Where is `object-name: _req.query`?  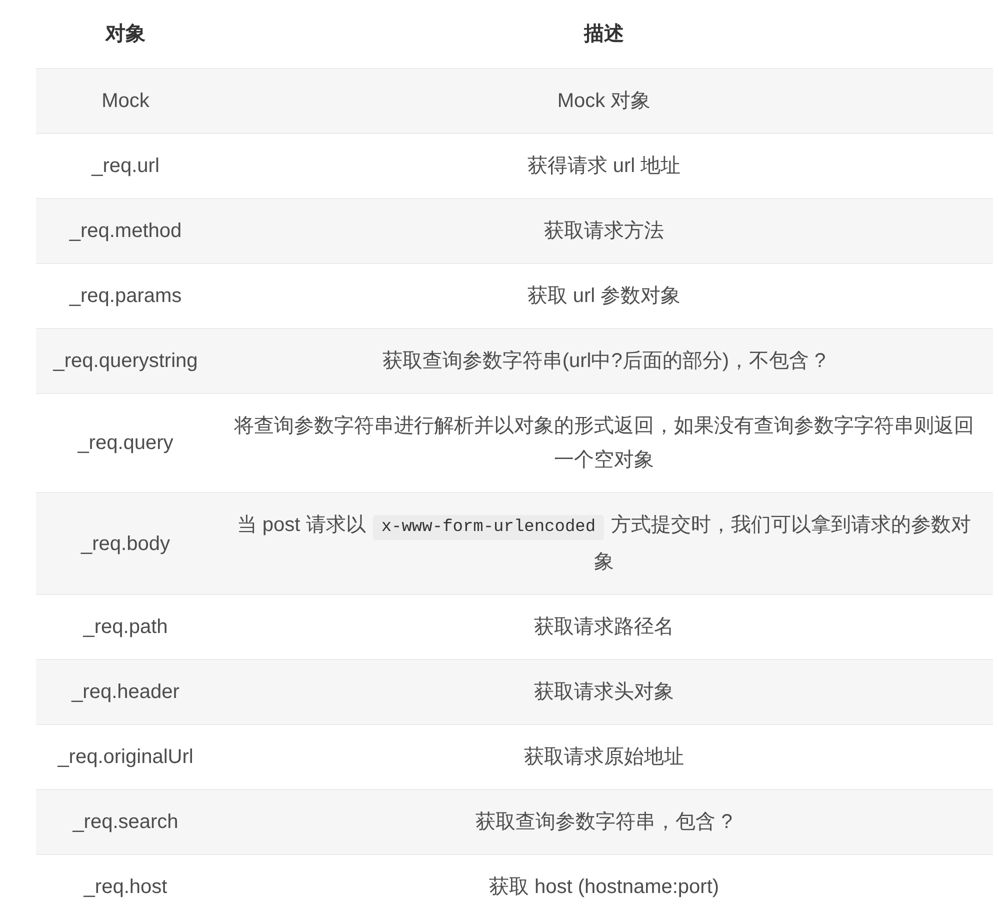 object-name: _req.query is located at coordinates (126, 443).